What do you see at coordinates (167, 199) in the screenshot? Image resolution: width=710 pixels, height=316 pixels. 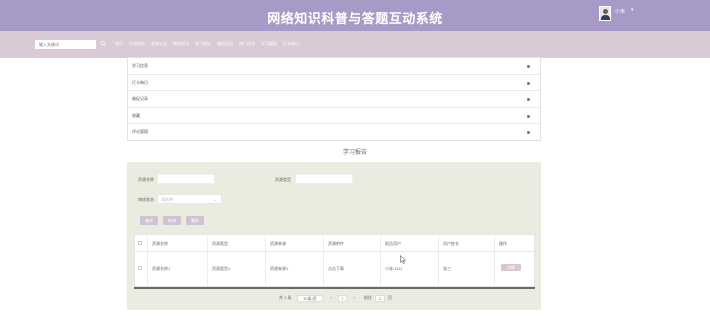 I see `select-placeholder: 请选择` at bounding box center [167, 199].